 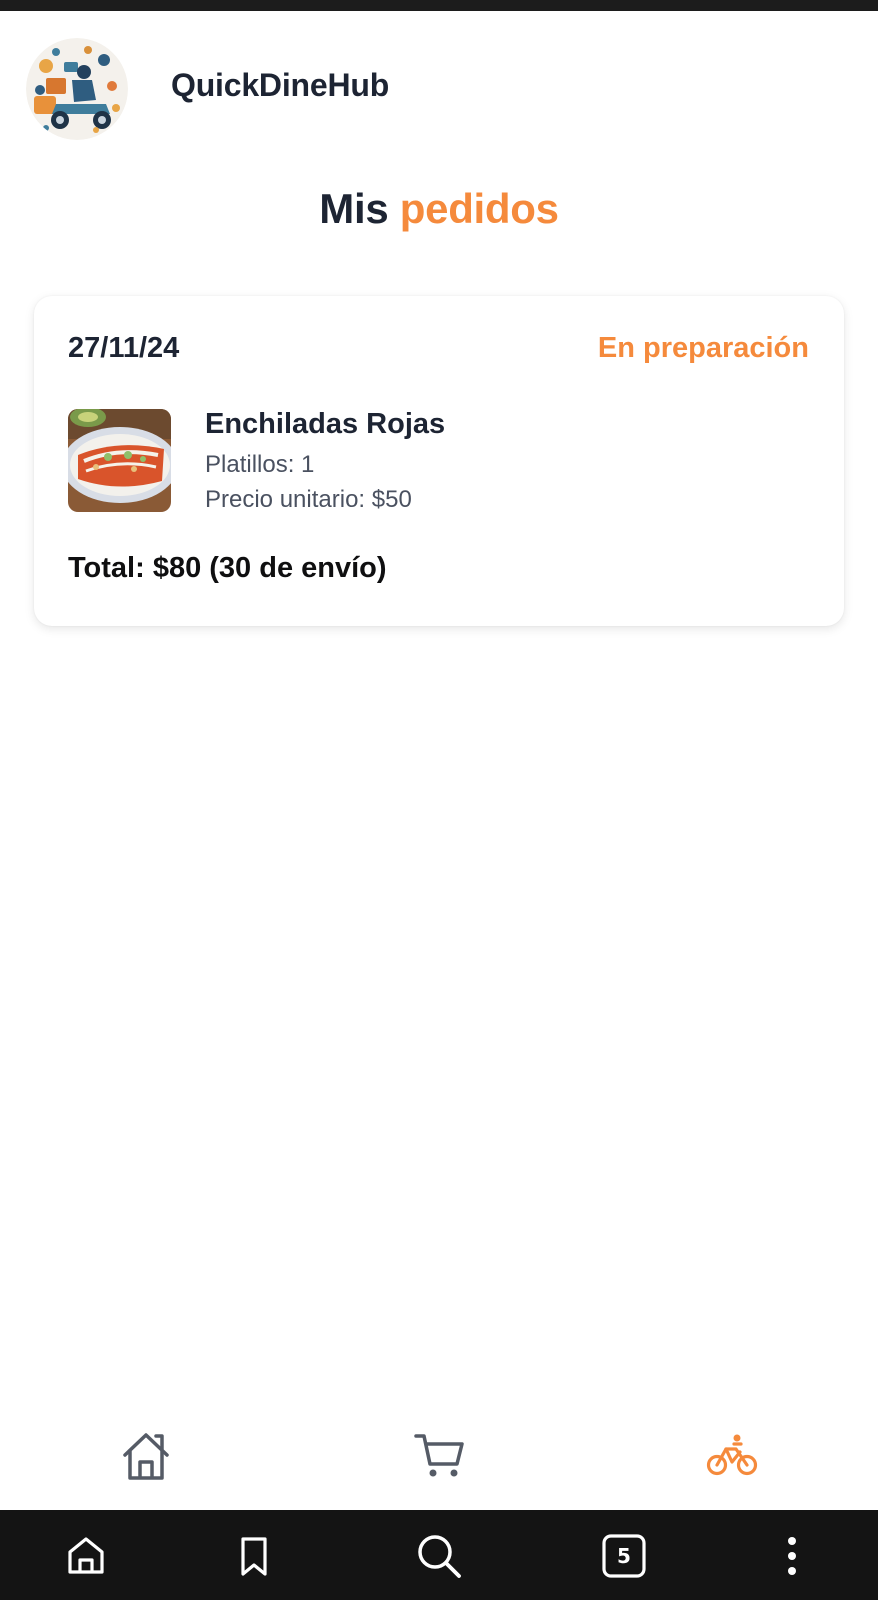 I want to click on cart-icon, so click(x=439, y=1455).